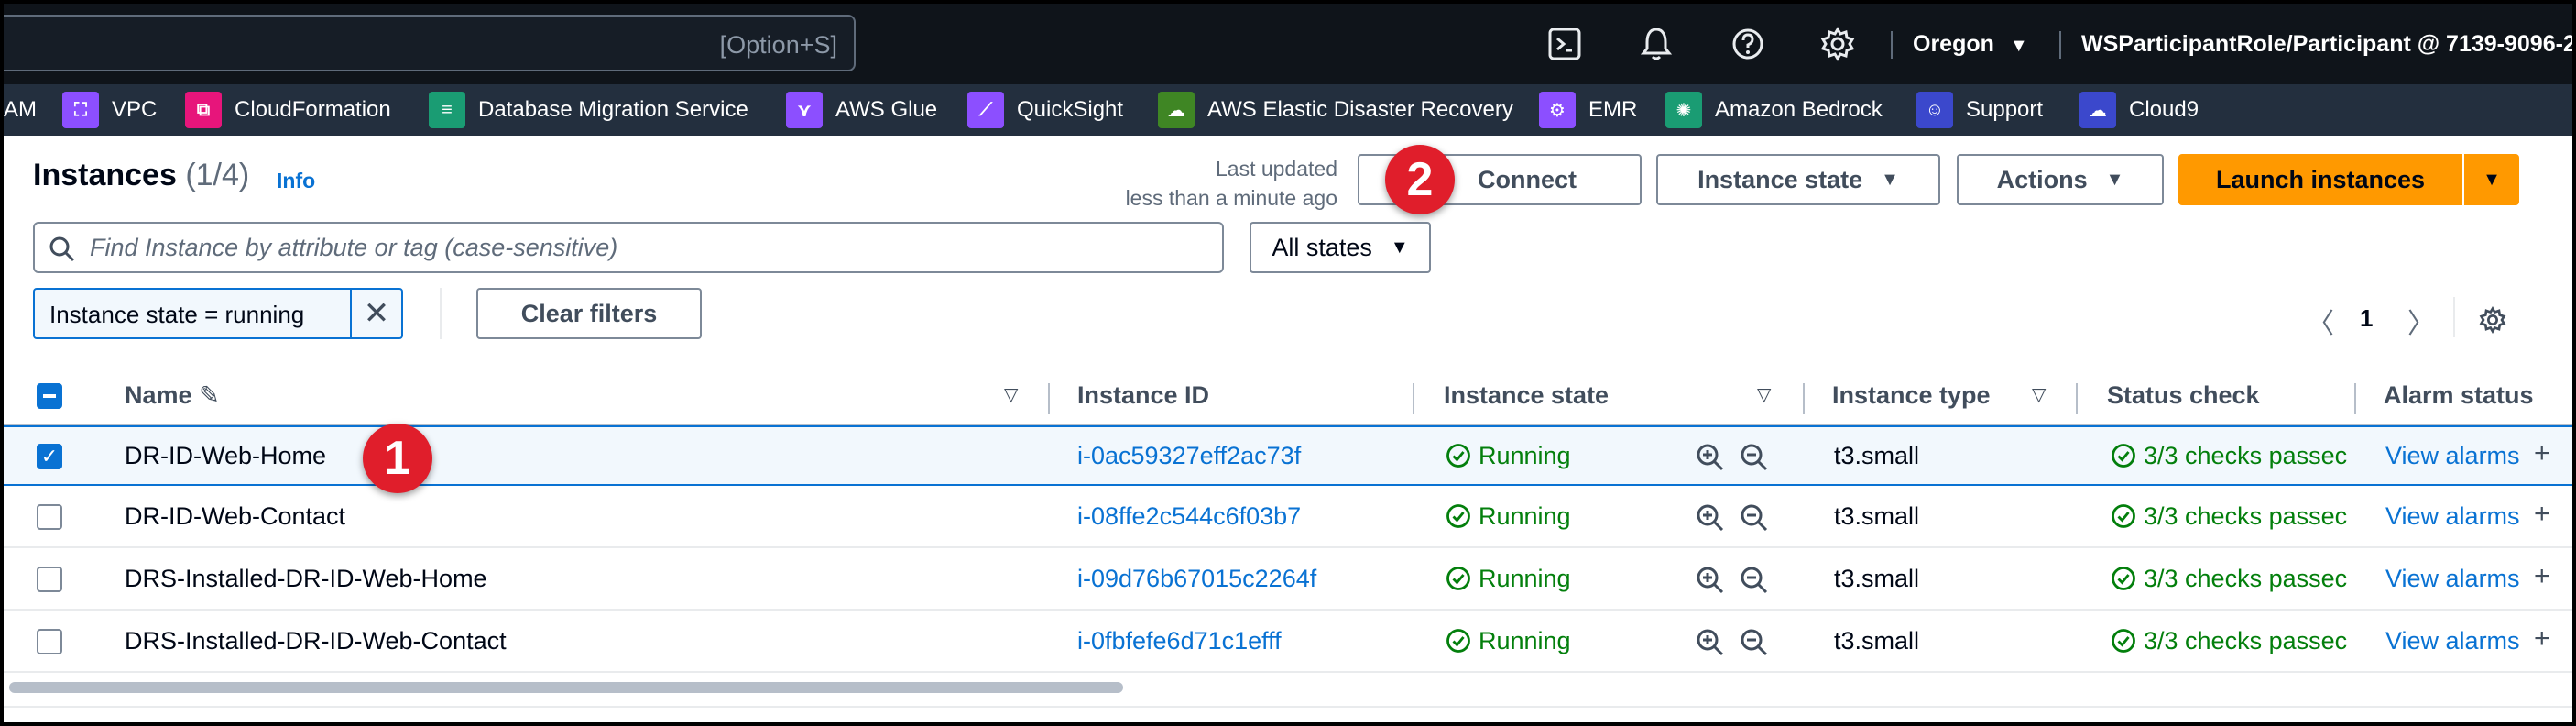 The image size is (2576, 726). What do you see at coordinates (1288, 707) in the screenshot?
I see `divider` at bounding box center [1288, 707].